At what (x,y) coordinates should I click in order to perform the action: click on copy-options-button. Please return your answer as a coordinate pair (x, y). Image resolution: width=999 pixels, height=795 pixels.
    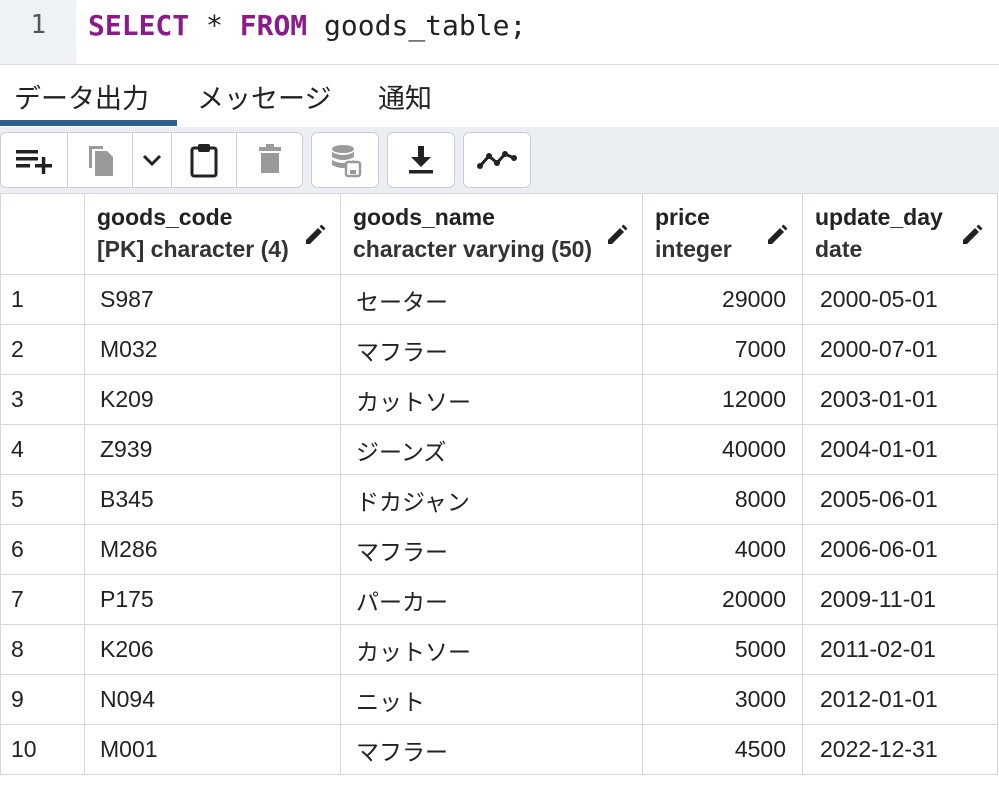
    Looking at the image, I should click on (152, 160).